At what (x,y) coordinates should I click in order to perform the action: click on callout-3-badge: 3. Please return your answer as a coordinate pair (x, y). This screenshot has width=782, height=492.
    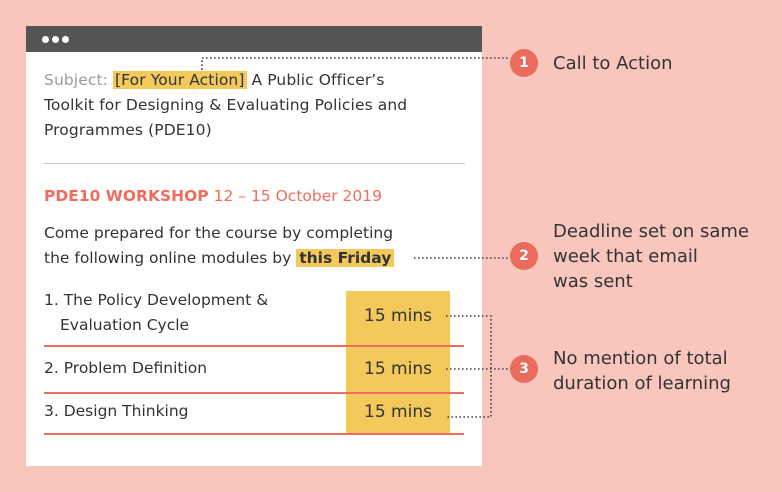
    Looking at the image, I should click on (524, 369).